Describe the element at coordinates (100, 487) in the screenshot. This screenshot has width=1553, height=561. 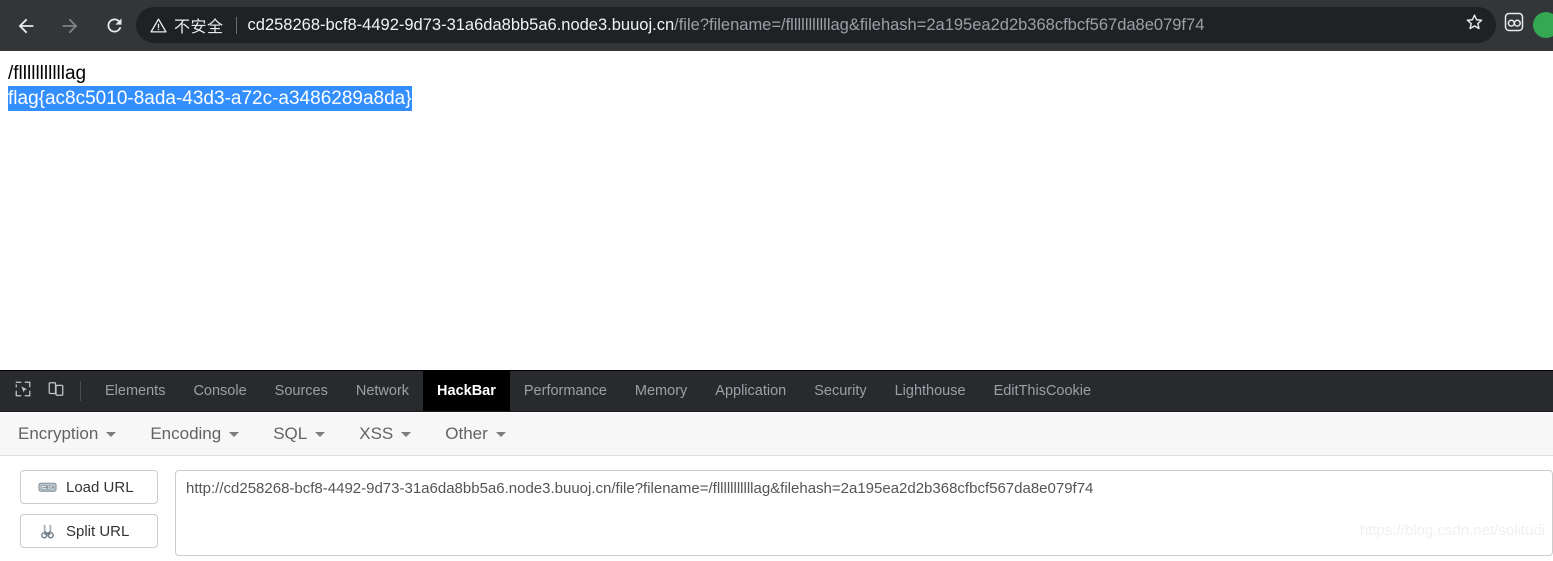
I see `load-url-label: Load URL` at that location.